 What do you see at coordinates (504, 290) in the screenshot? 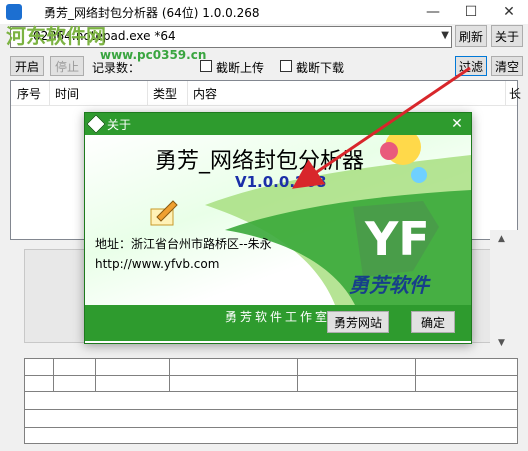
I see `vertical-scrollbar: ▲ ▼` at bounding box center [504, 290].